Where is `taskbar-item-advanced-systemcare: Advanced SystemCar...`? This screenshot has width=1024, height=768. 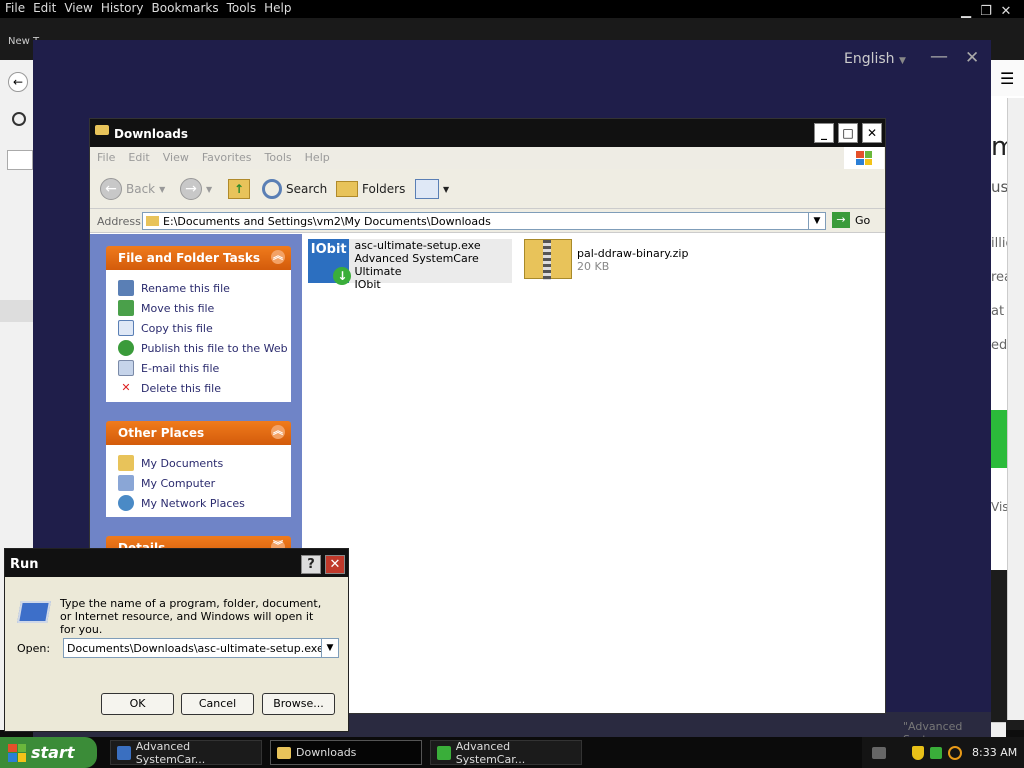
taskbar-item-advanced-systemcare: Advanced SystemCar... is located at coordinates (186, 753).